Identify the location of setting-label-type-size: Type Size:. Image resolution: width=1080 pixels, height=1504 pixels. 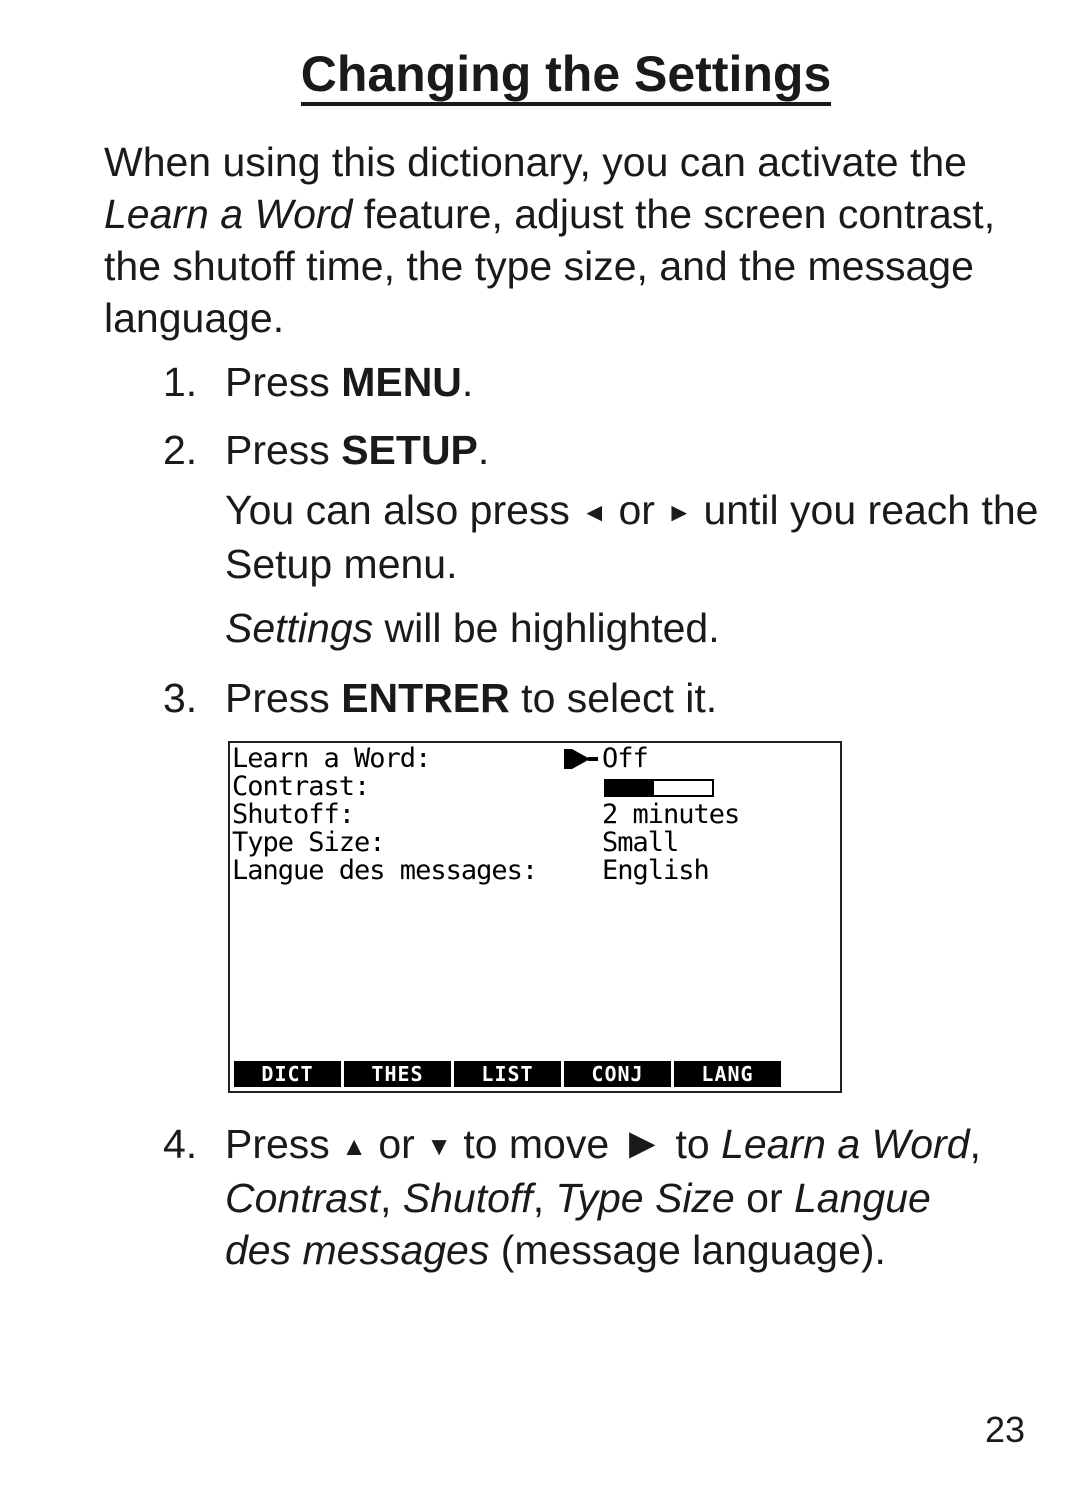
(309, 842).